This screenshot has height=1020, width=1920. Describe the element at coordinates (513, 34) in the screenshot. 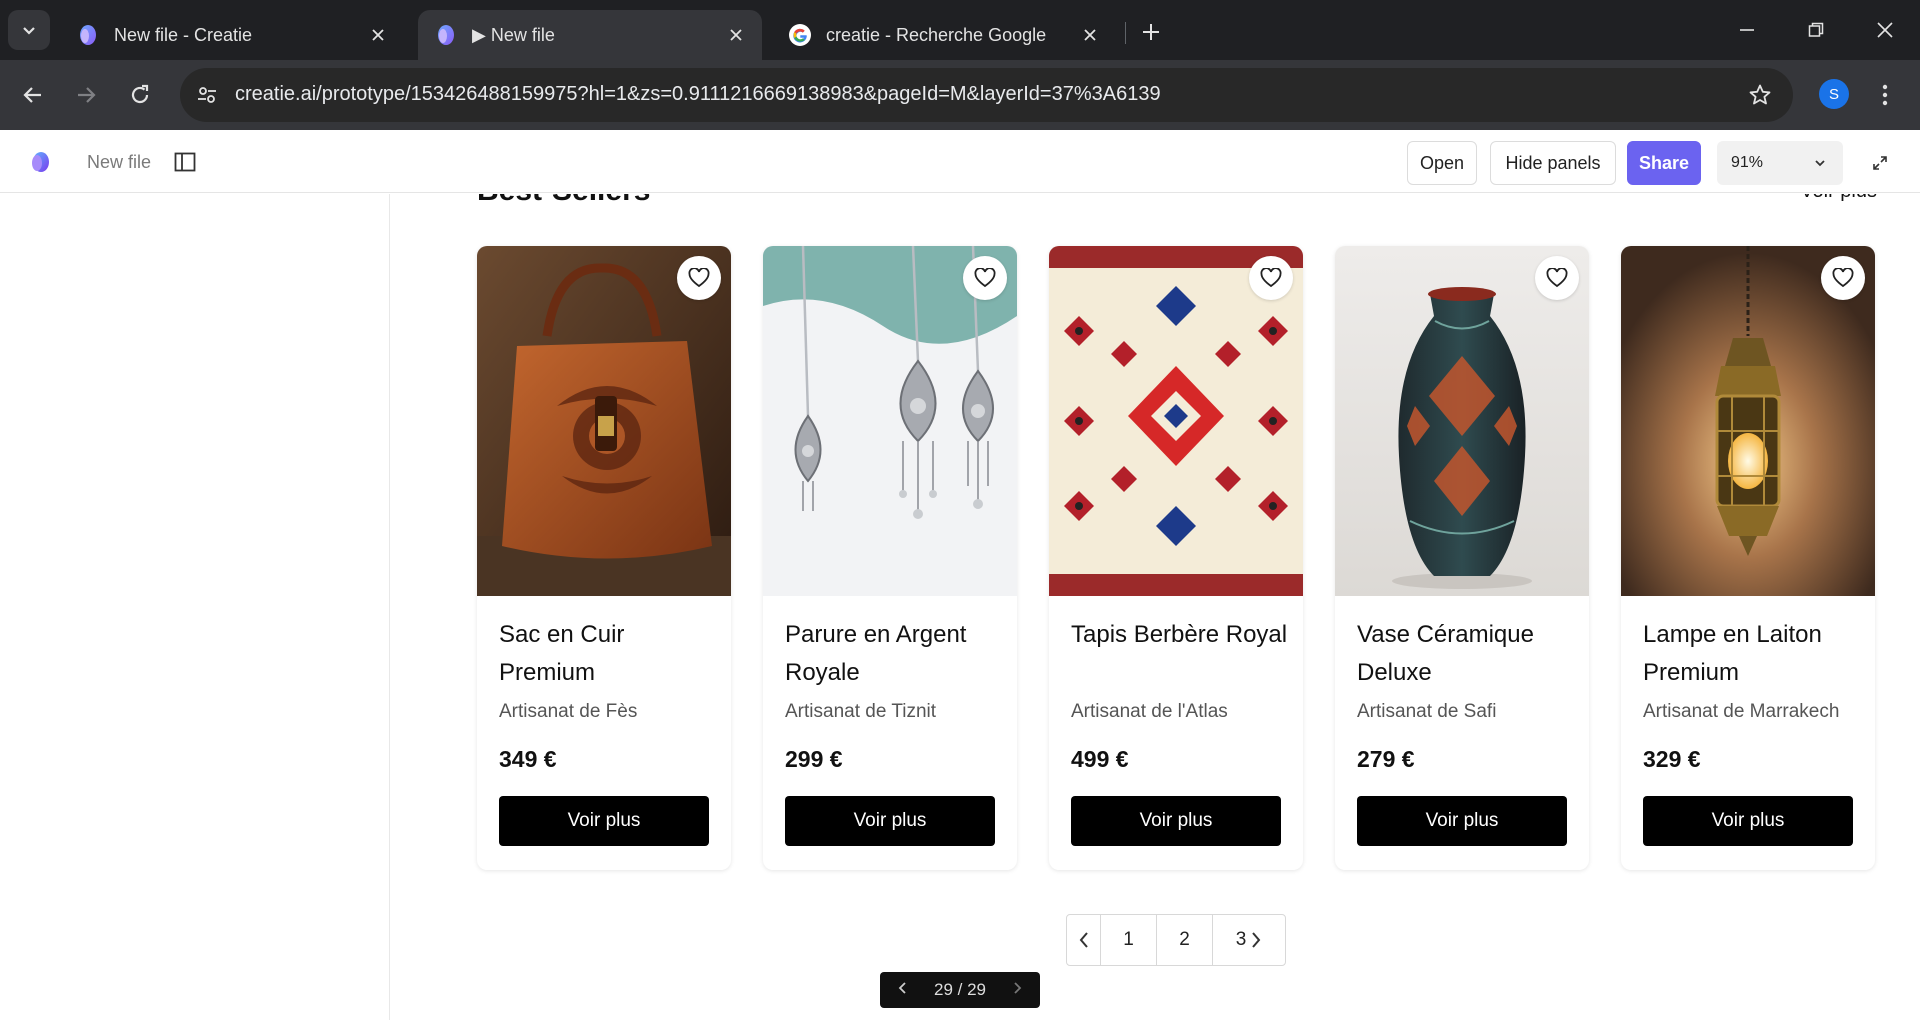

I see `tab-title: ▶ New file` at that location.